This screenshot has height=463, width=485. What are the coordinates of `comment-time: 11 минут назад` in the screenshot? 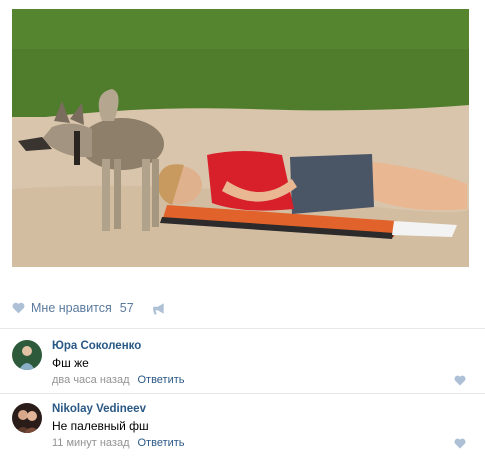 It's located at (91, 443).